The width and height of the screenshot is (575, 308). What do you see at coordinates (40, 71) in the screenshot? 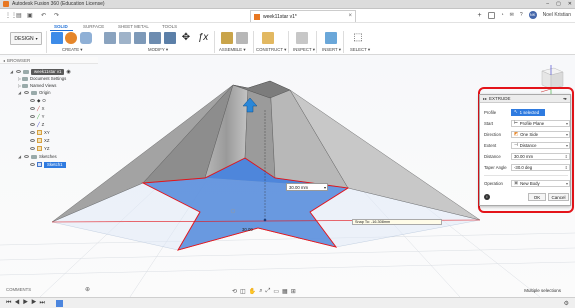
I see `browser-root: ◢ week11star v1 ◉` at bounding box center [40, 71].